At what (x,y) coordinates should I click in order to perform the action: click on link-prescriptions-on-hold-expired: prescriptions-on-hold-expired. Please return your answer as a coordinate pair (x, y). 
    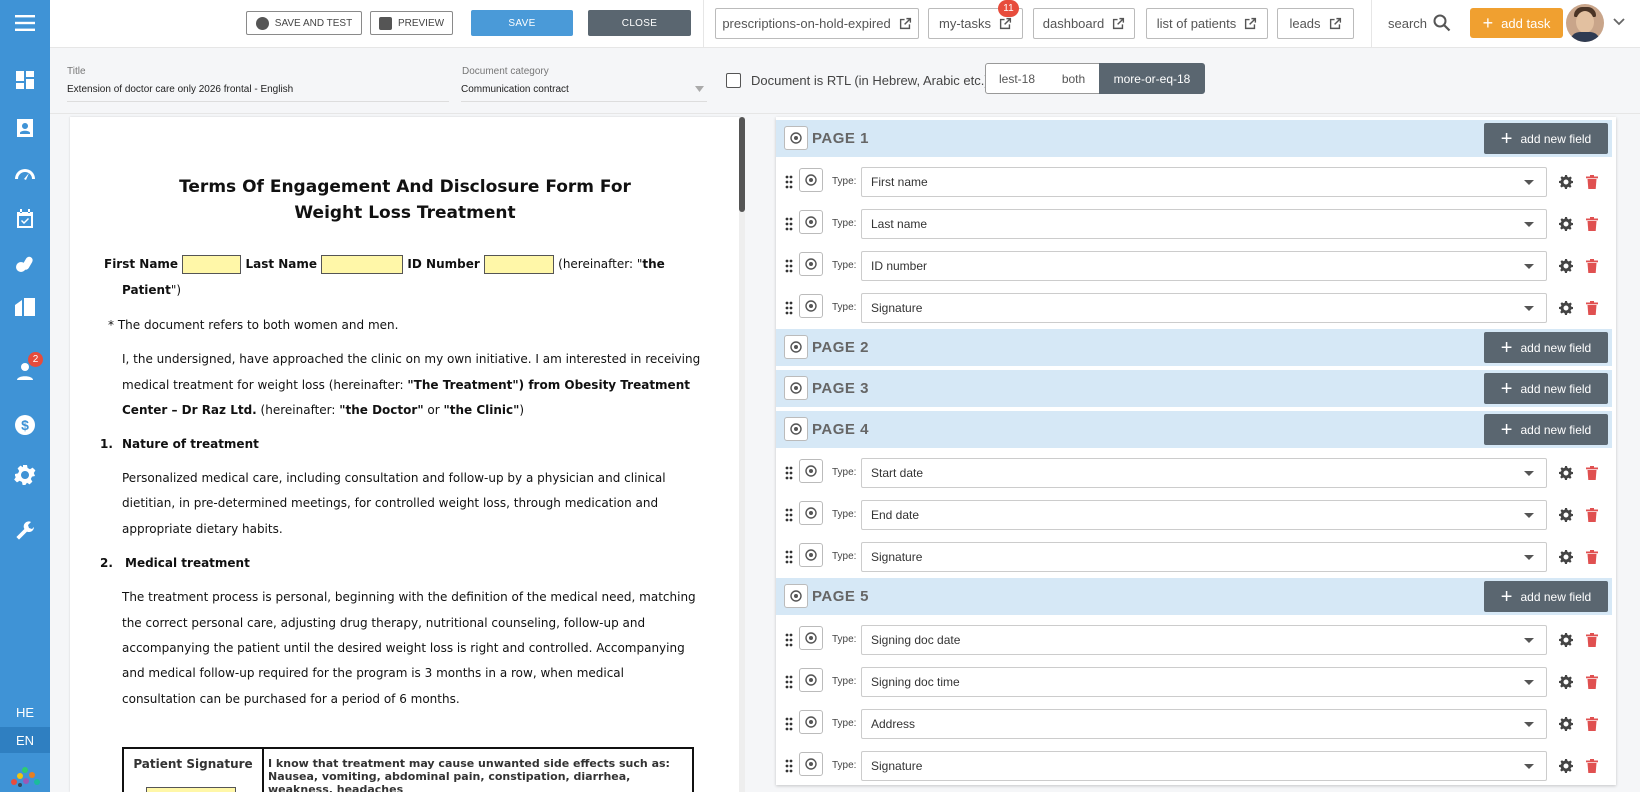
    Looking at the image, I should click on (817, 23).